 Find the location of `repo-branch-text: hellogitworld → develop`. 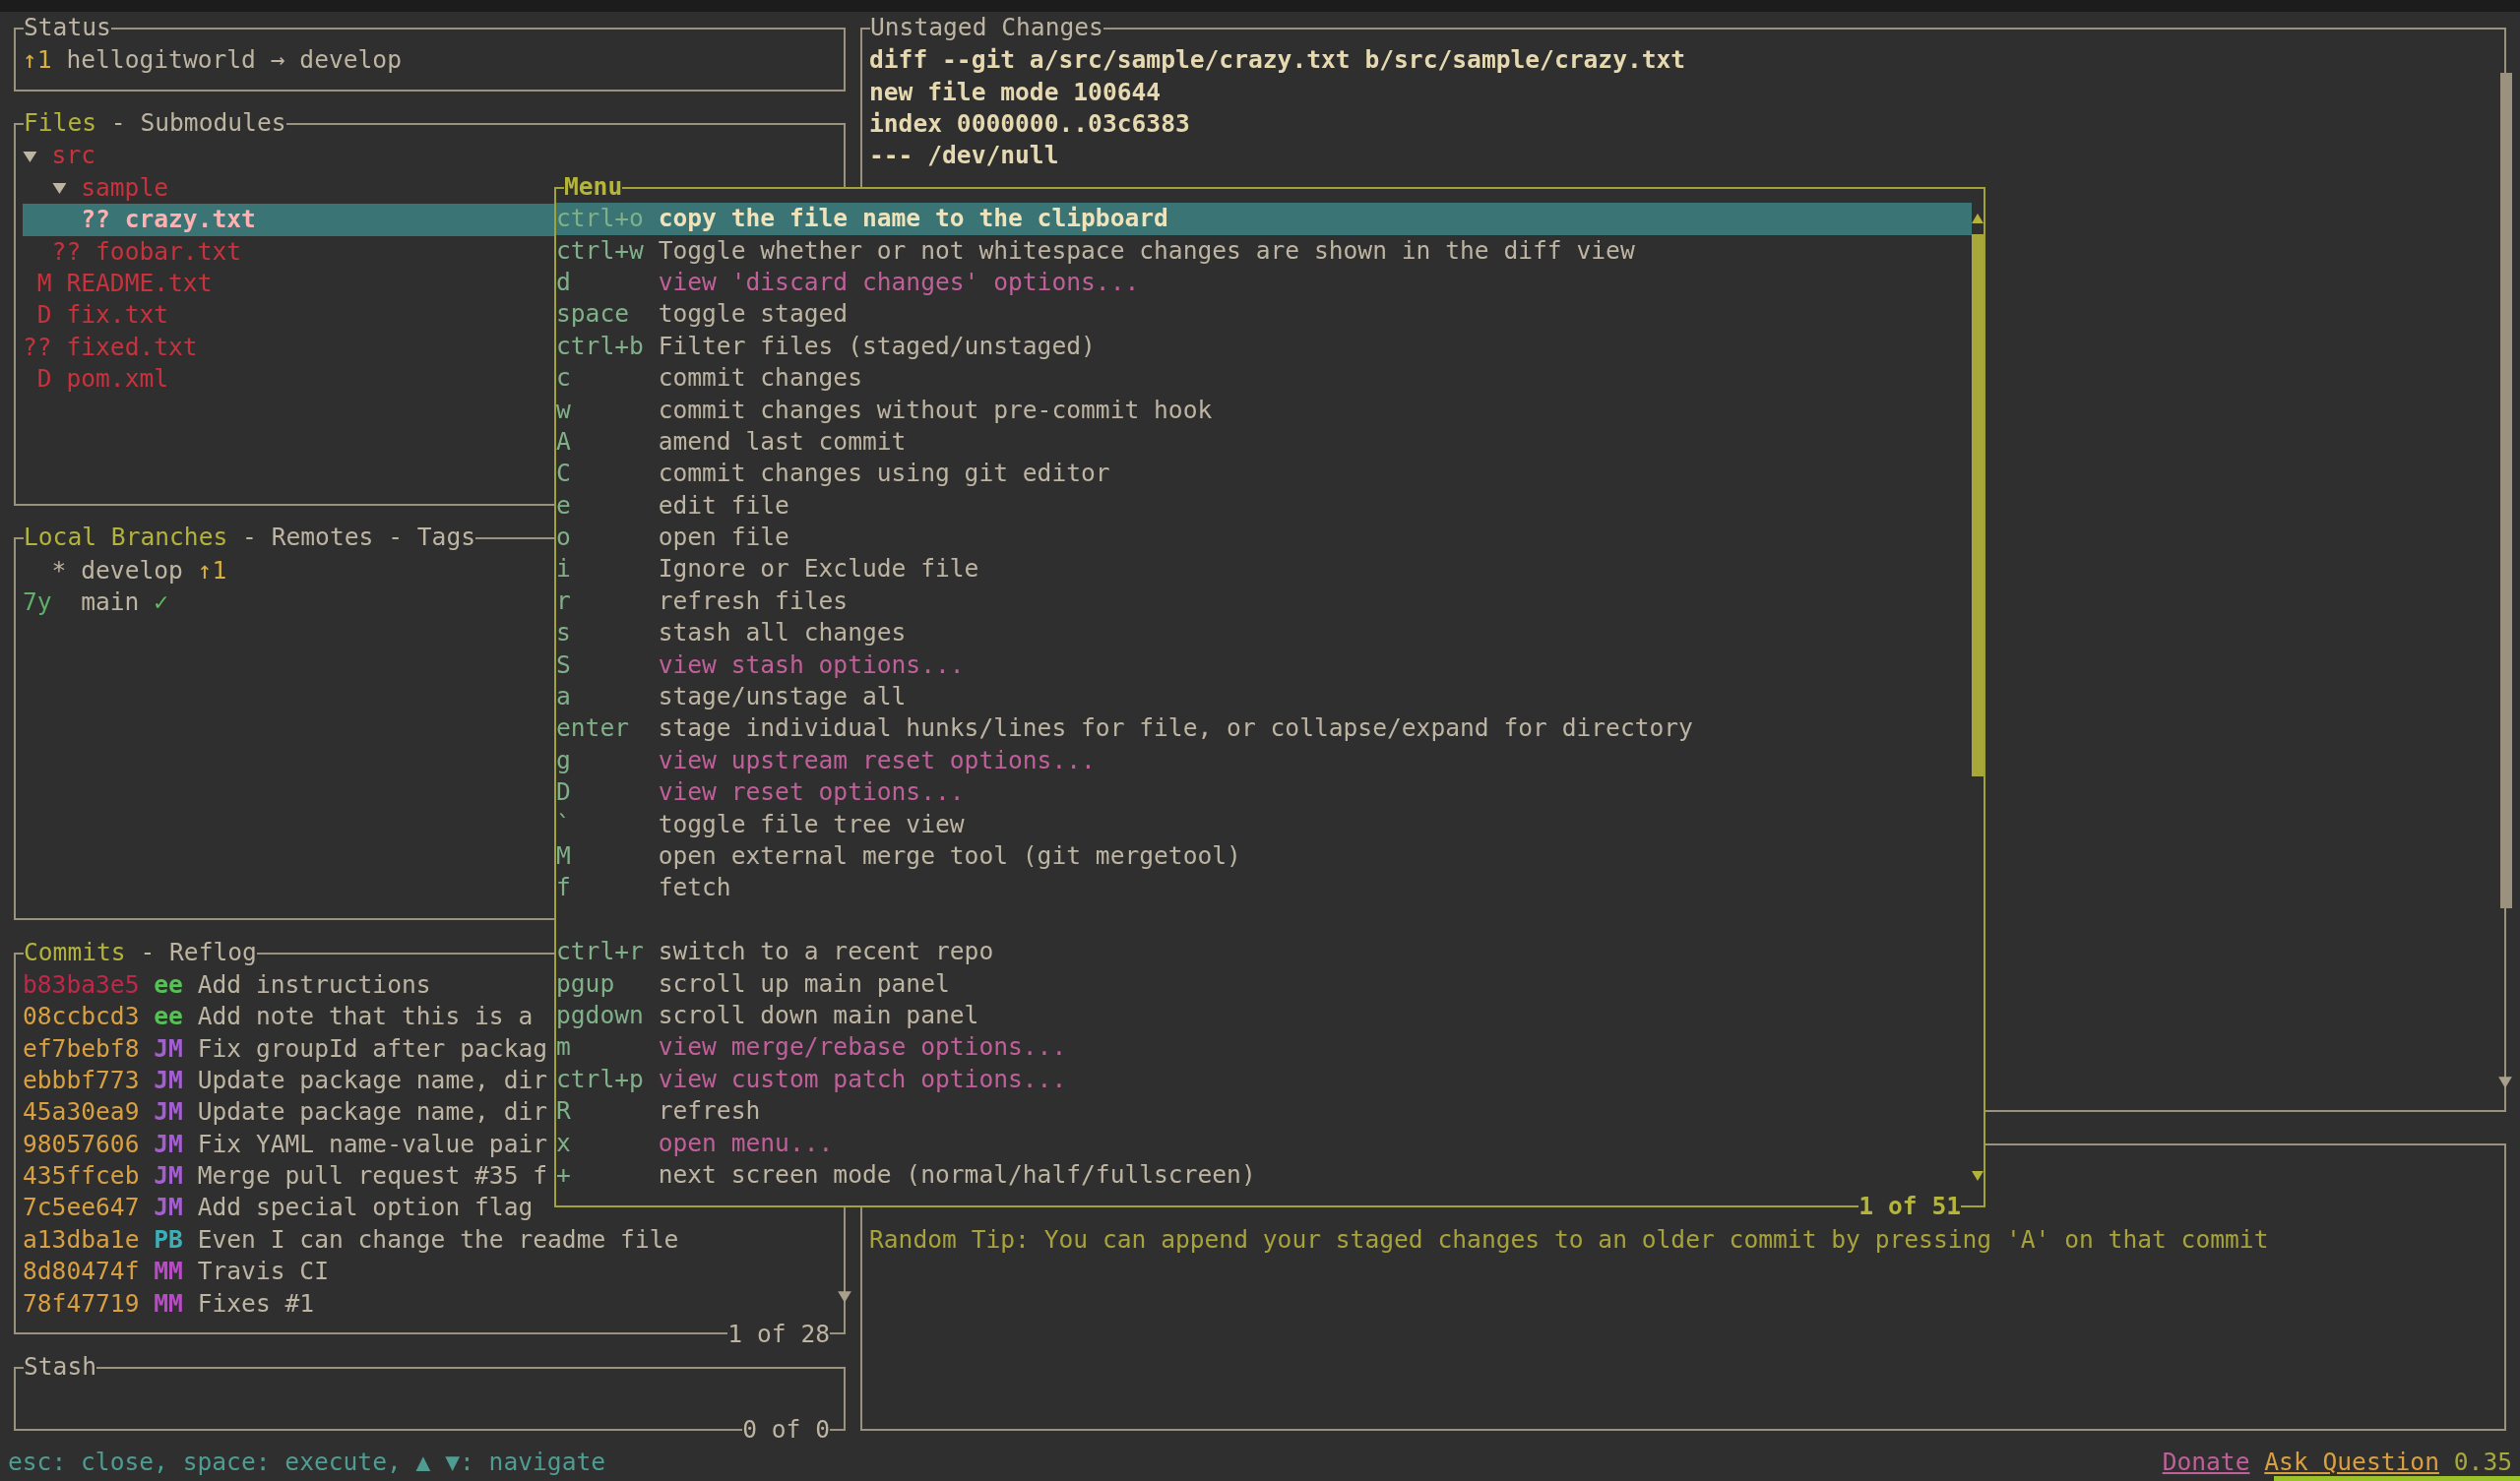

repo-branch-text: hellogitworld → develop is located at coordinates (234, 60).